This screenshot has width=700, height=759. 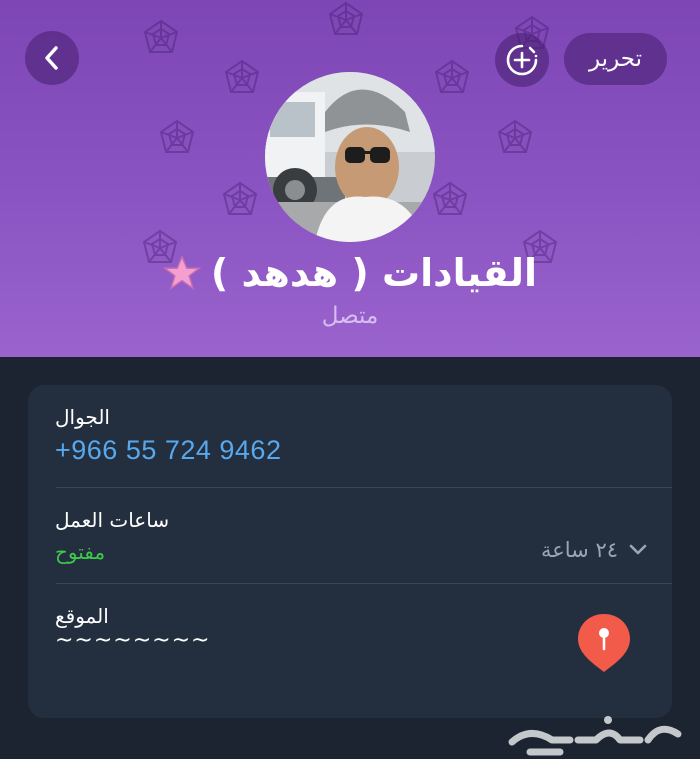 I want to click on star-icon, so click(x=181, y=272).